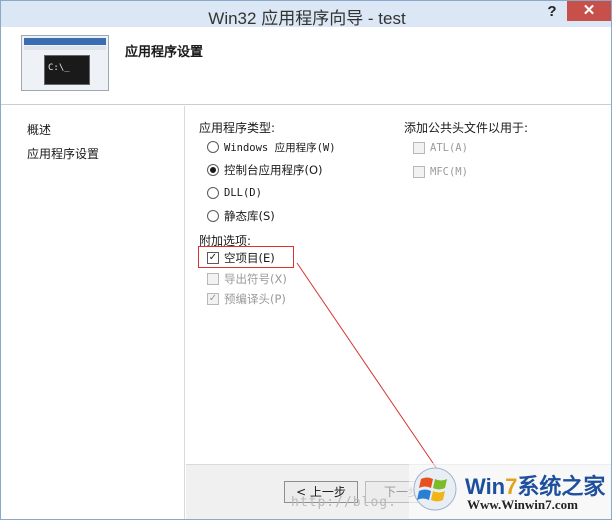 The width and height of the screenshot is (612, 520). Describe the element at coordinates (63, 153) in the screenshot. I see `nav-item-app-settings: 应用程序设置` at that location.